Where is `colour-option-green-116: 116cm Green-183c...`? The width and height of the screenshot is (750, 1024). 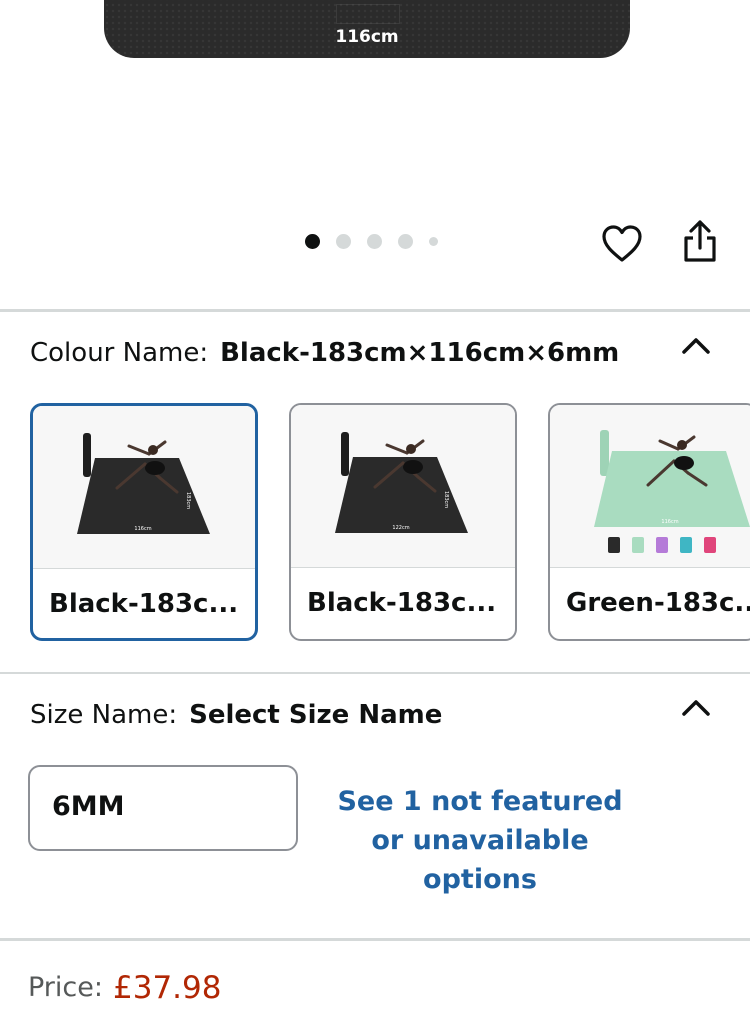 colour-option-green-116: 116cm Green-183c... is located at coordinates (649, 522).